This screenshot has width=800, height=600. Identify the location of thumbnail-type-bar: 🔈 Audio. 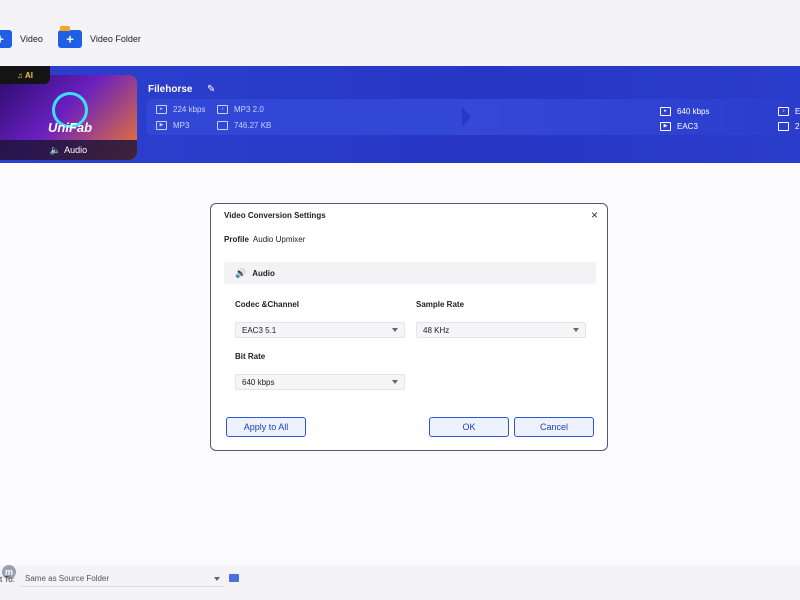
(68, 150).